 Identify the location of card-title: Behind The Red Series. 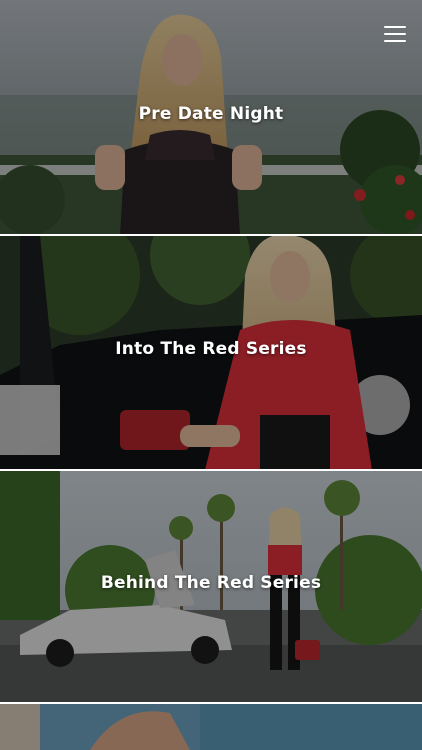
(211, 583).